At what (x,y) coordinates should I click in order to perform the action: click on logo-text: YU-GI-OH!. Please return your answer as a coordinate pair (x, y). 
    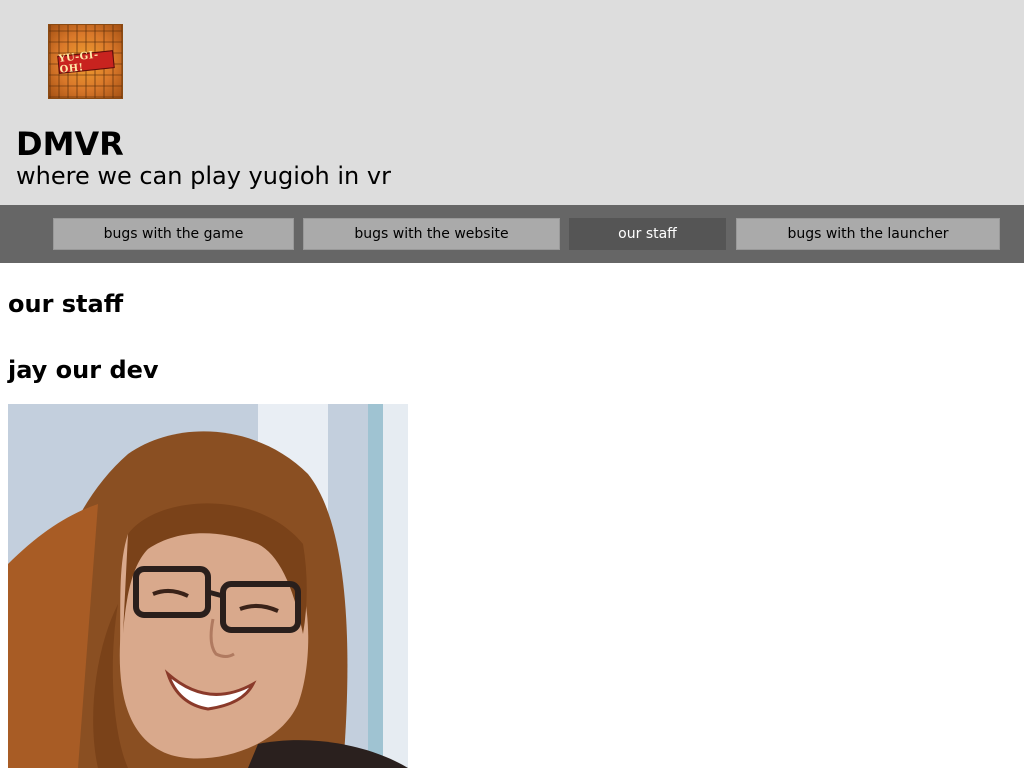
    Looking at the image, I should click on (86, 63).